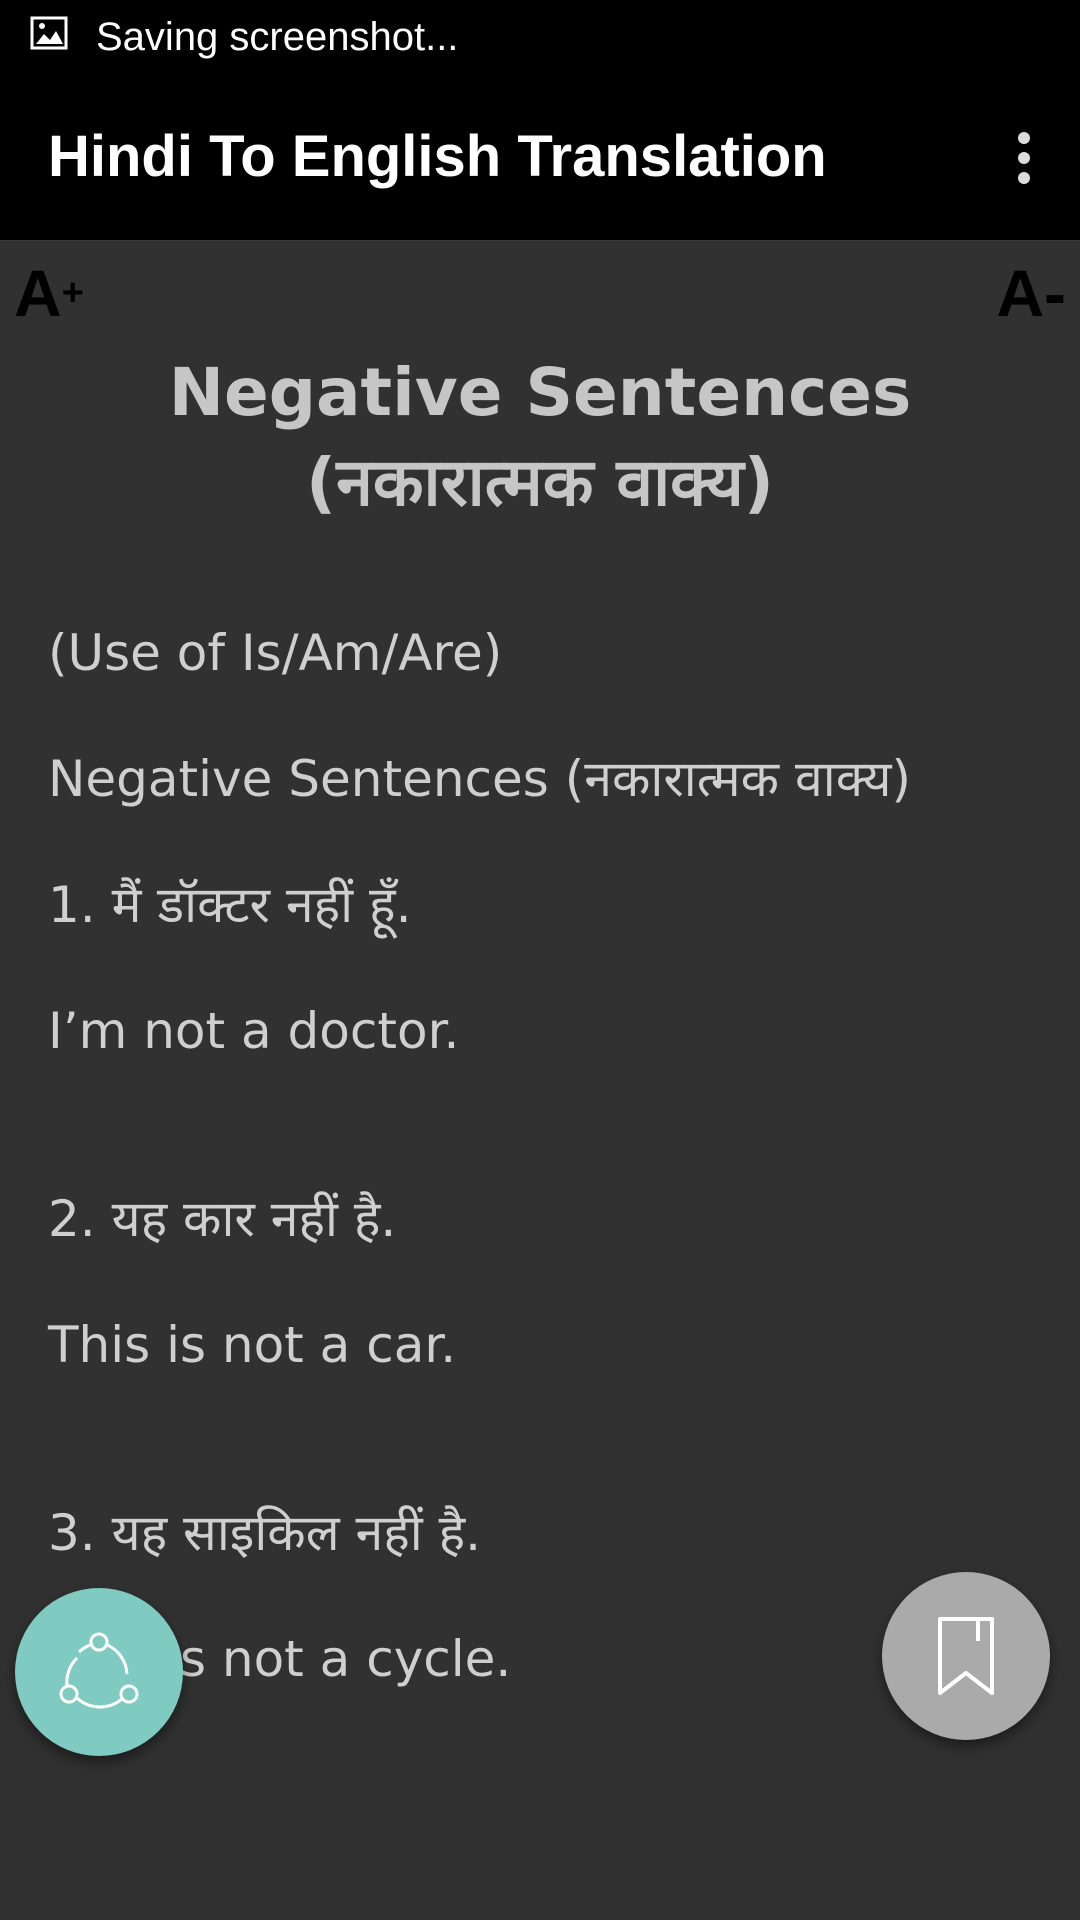  Describe the element at coordinates (230, 905) in the screenshot. I see `content-line: 1. मैं डॉक्टर नहीं हूँ.` at that location.